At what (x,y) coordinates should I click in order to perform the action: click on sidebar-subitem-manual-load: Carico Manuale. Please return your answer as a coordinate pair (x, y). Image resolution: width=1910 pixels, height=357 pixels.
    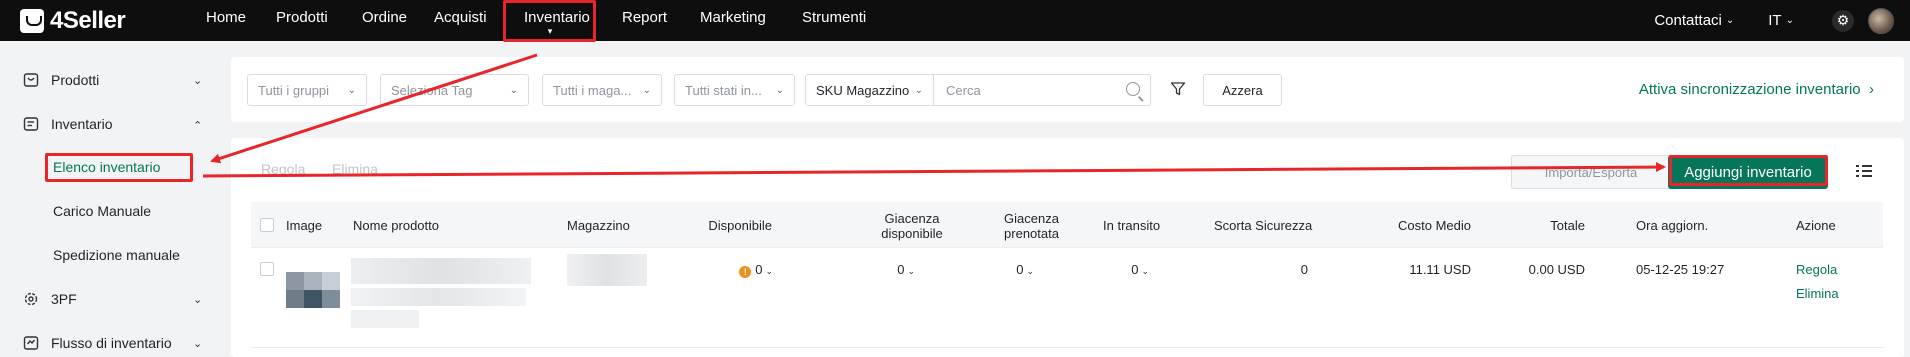
    Looking at the image, I should click on (111, 211).